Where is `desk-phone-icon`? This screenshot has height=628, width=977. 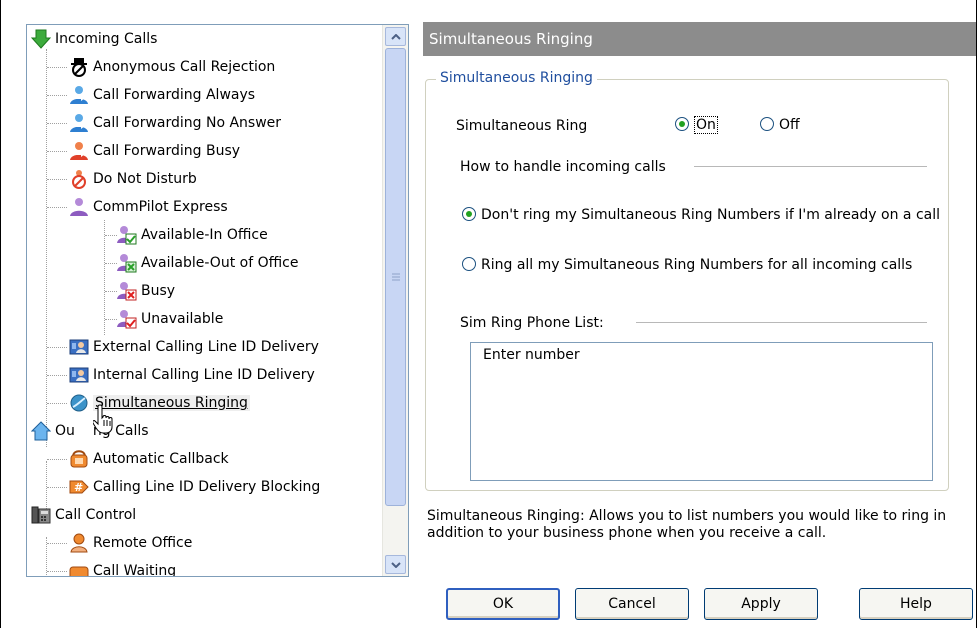 desk-phone-icon is located at coordinates (41, 515).